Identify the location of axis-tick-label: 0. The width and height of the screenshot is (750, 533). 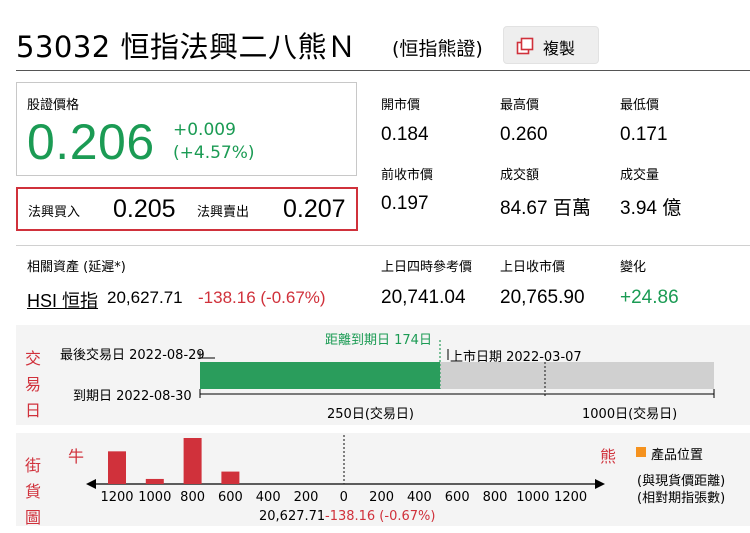
(344, 497).